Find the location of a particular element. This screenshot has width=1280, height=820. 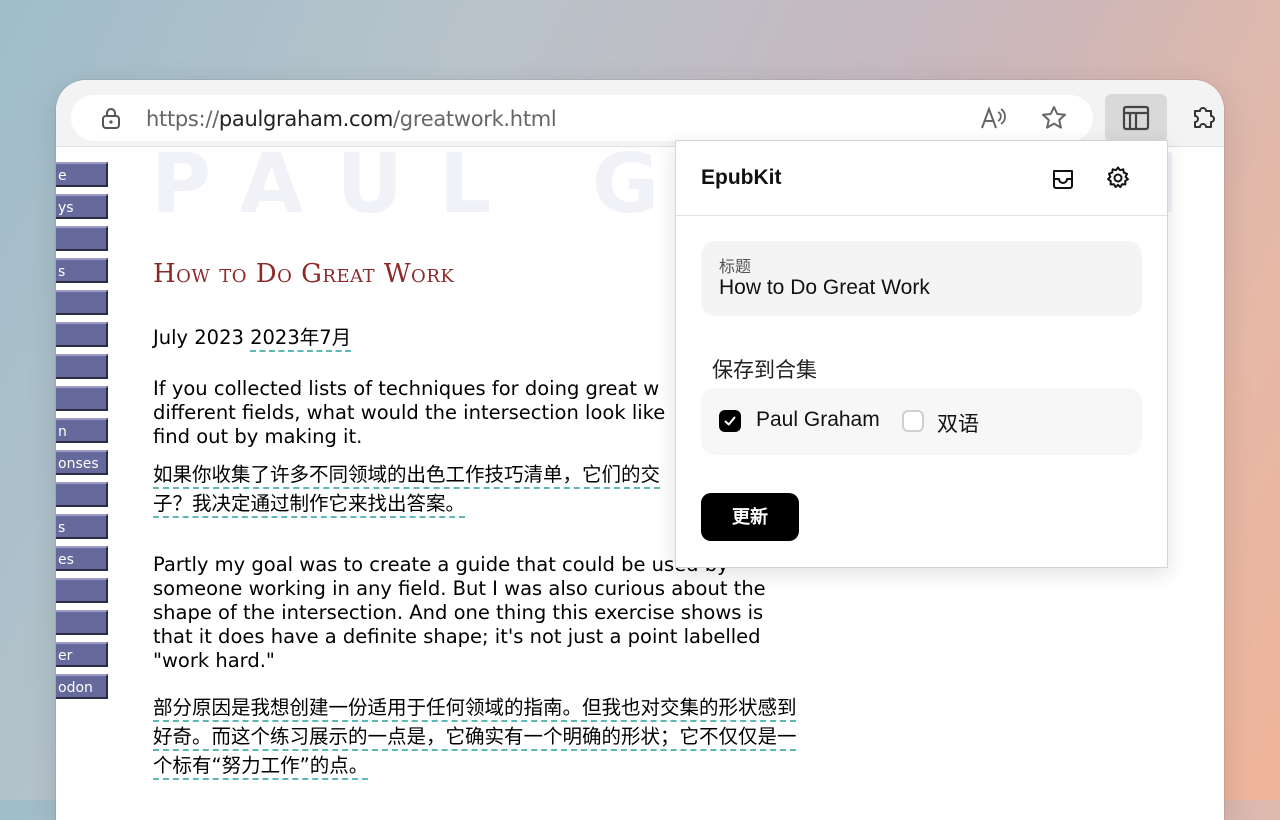

favorite-star-icon is located at coordinates (1054, 118).